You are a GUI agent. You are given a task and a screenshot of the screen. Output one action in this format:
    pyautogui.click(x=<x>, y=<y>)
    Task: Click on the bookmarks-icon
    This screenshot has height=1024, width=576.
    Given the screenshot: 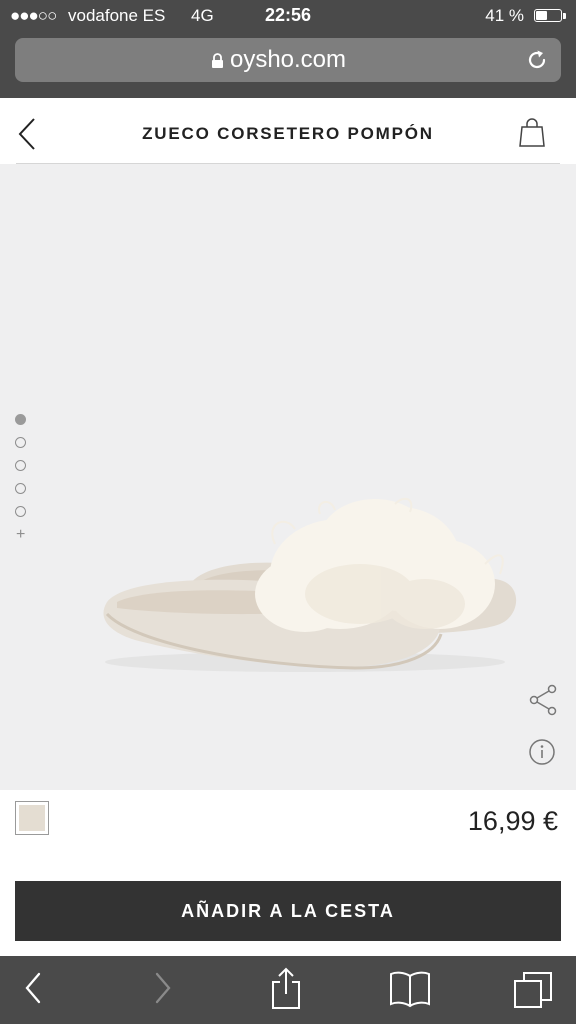 What is the action you would take?
    pyautogui.click(x=410, y=991)
    